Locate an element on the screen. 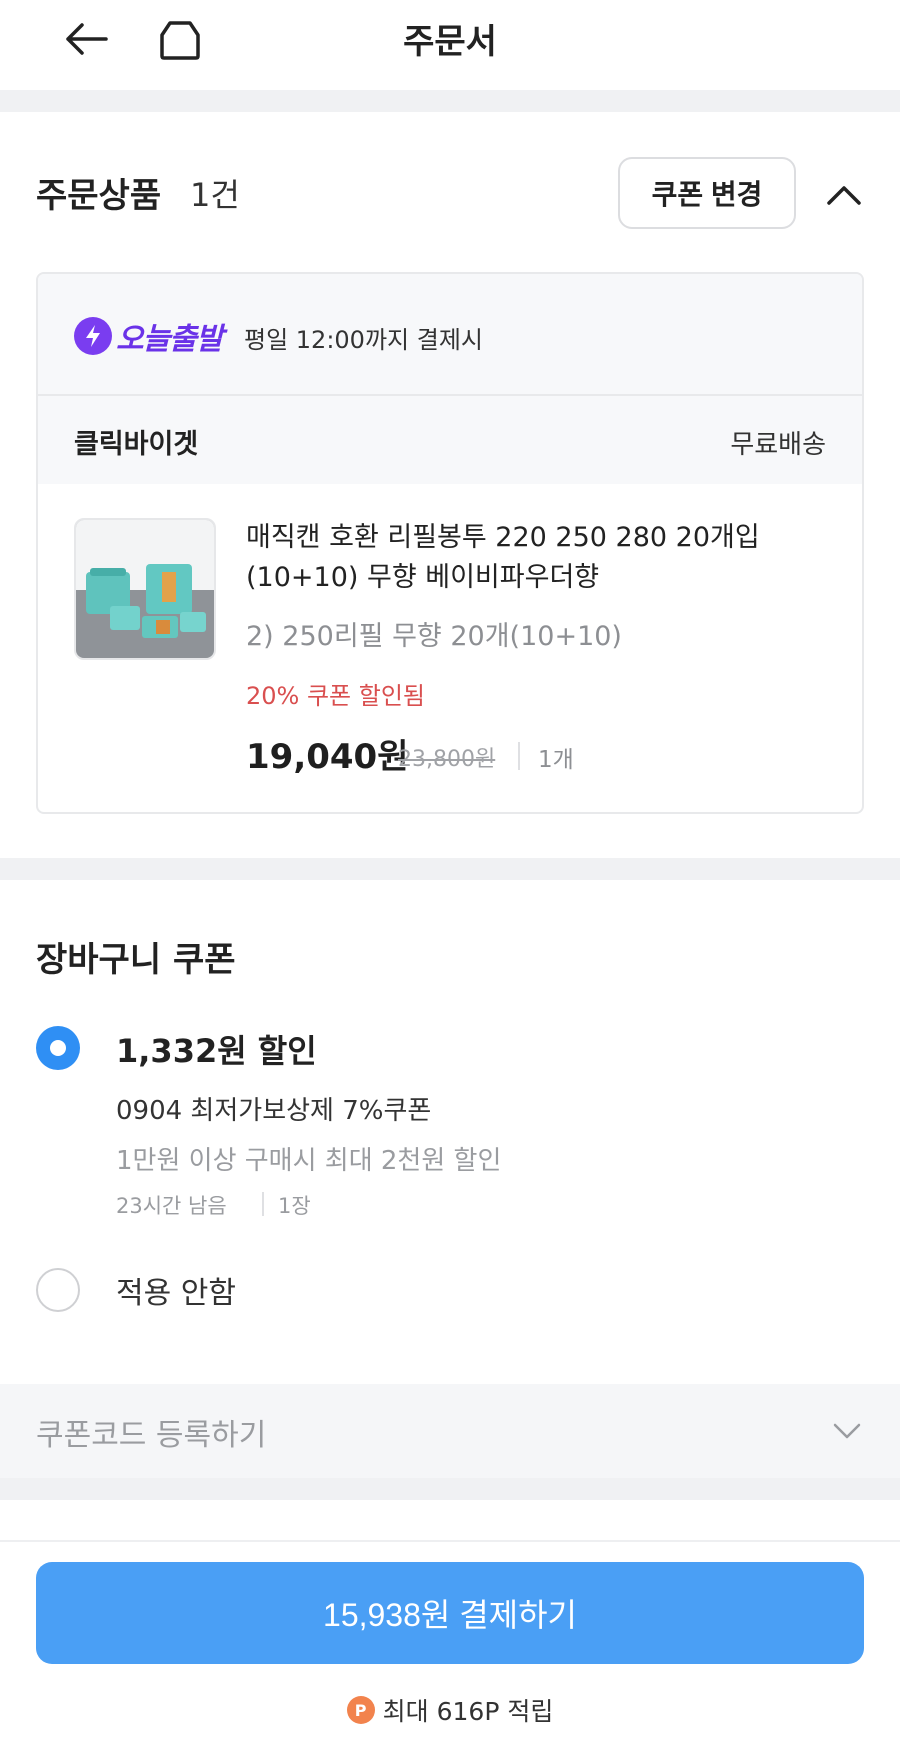  today-departure-badge: 오늘출발 is located at coordinates (148, 336).